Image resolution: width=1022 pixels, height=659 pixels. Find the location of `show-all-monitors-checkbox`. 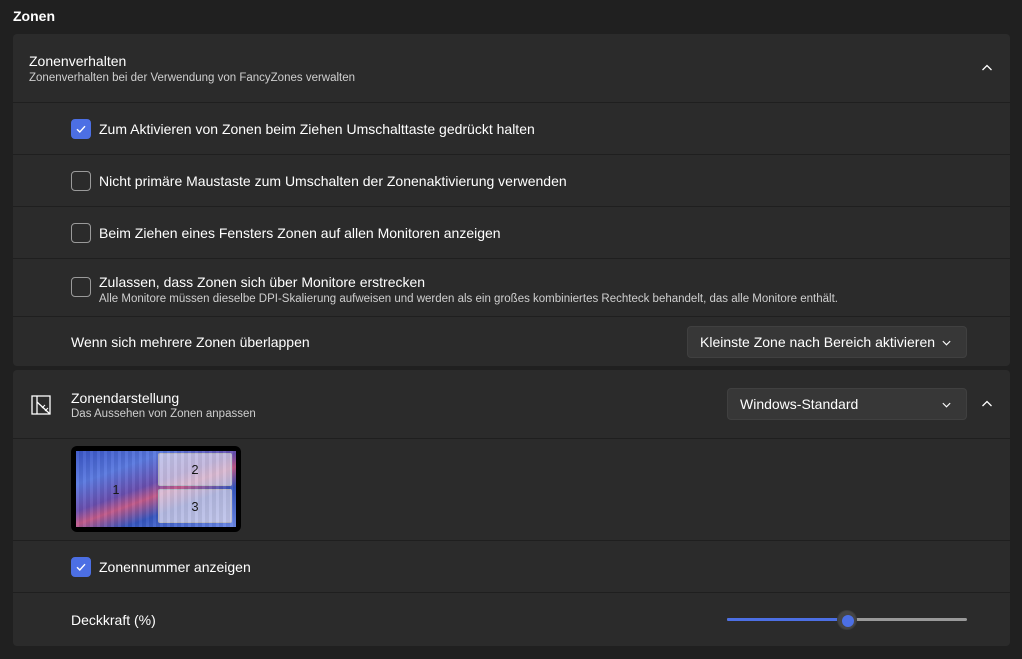

show-all-monitors-checkbox is located at coordinates (81, 233).